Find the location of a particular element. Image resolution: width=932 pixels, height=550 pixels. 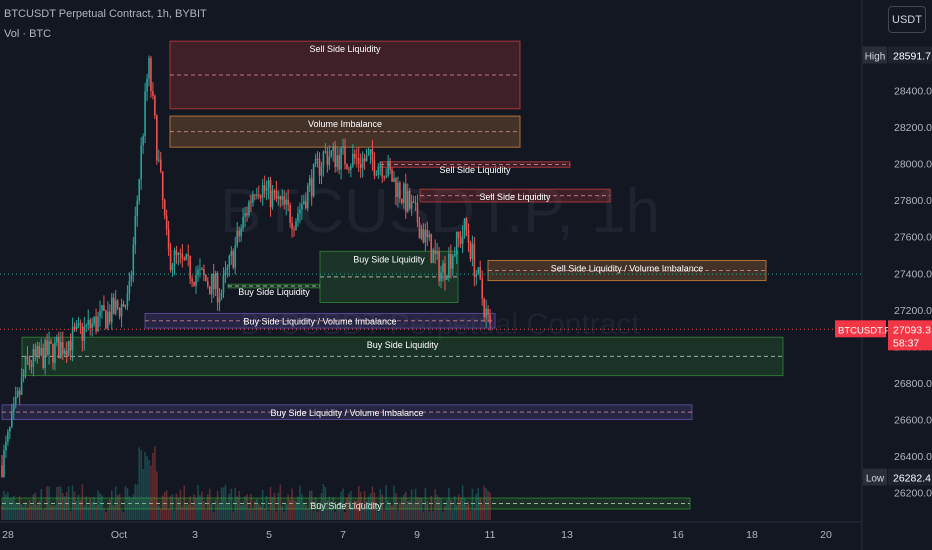

high-tag: High is located at coordinates (875, 56).